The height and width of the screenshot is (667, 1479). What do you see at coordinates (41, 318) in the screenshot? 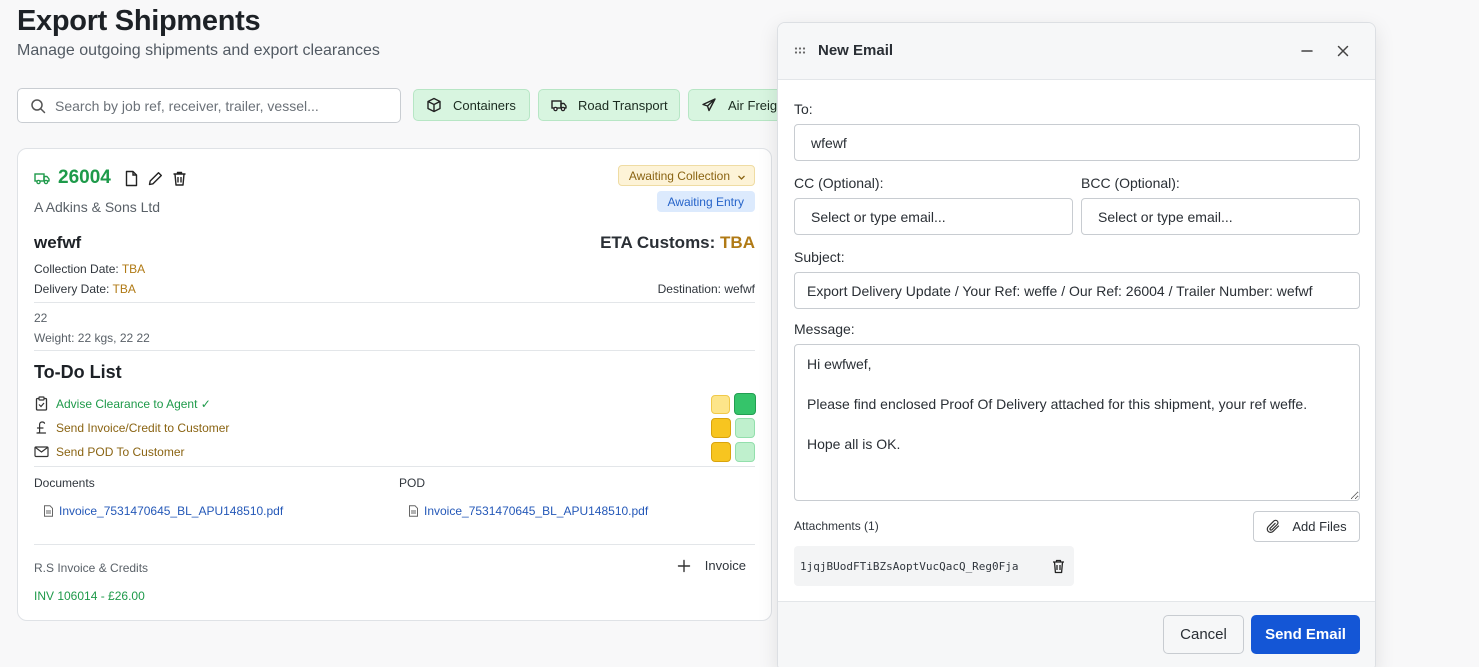
I see `quantity: 22` at bounding box center [41, 318].